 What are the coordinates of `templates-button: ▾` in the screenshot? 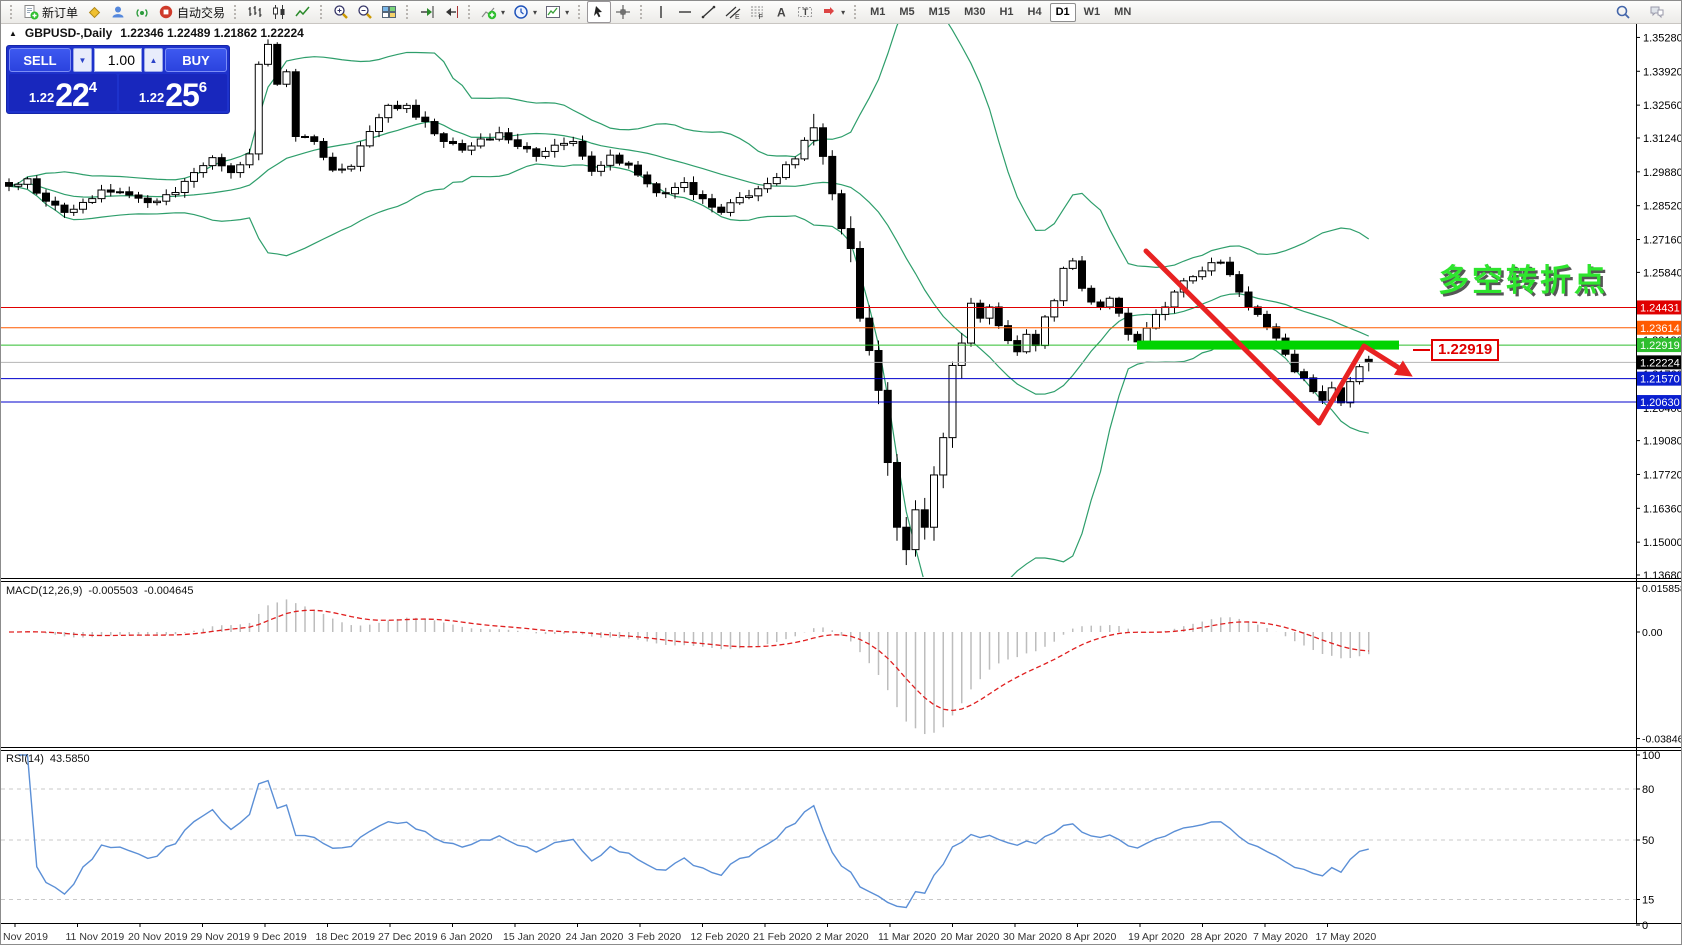 It's located at (557, 12).